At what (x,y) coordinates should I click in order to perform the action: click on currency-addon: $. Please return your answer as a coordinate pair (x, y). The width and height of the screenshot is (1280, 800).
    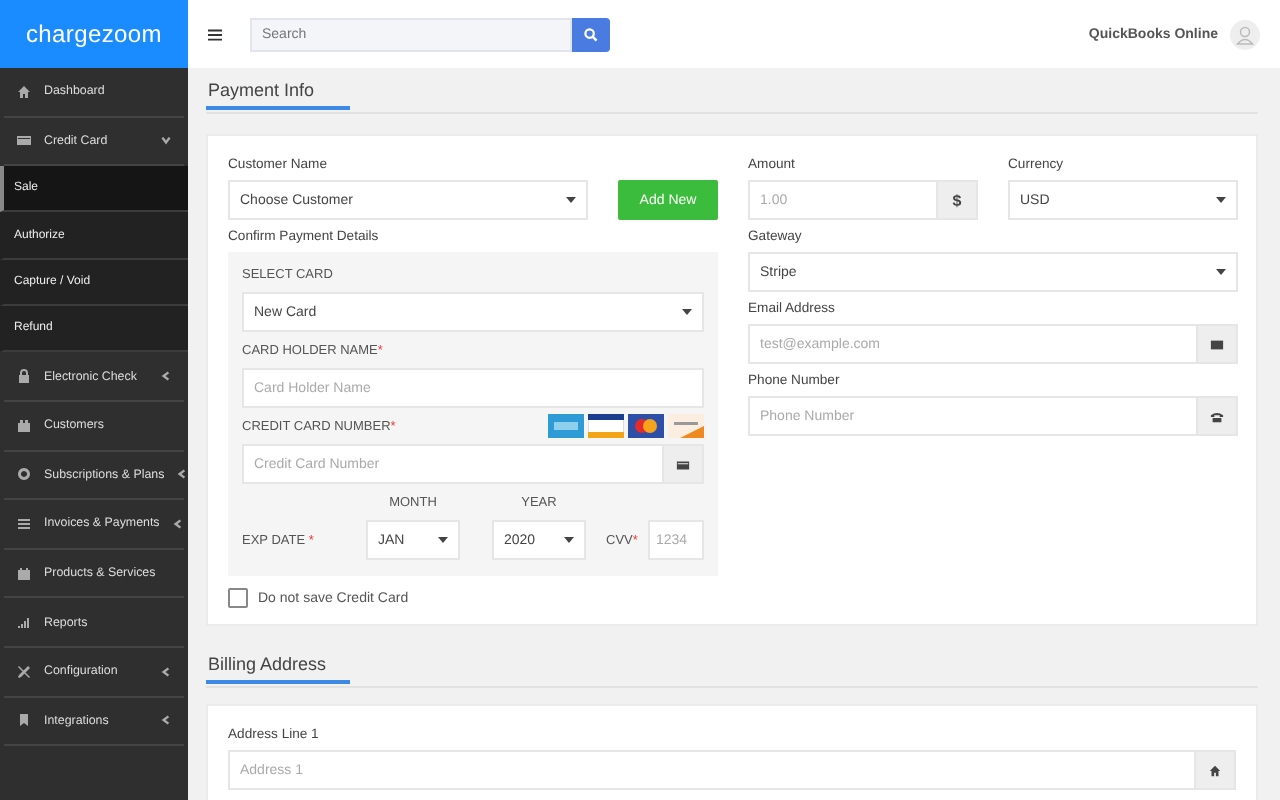
    Looking at the image, I should click on (958, 200).